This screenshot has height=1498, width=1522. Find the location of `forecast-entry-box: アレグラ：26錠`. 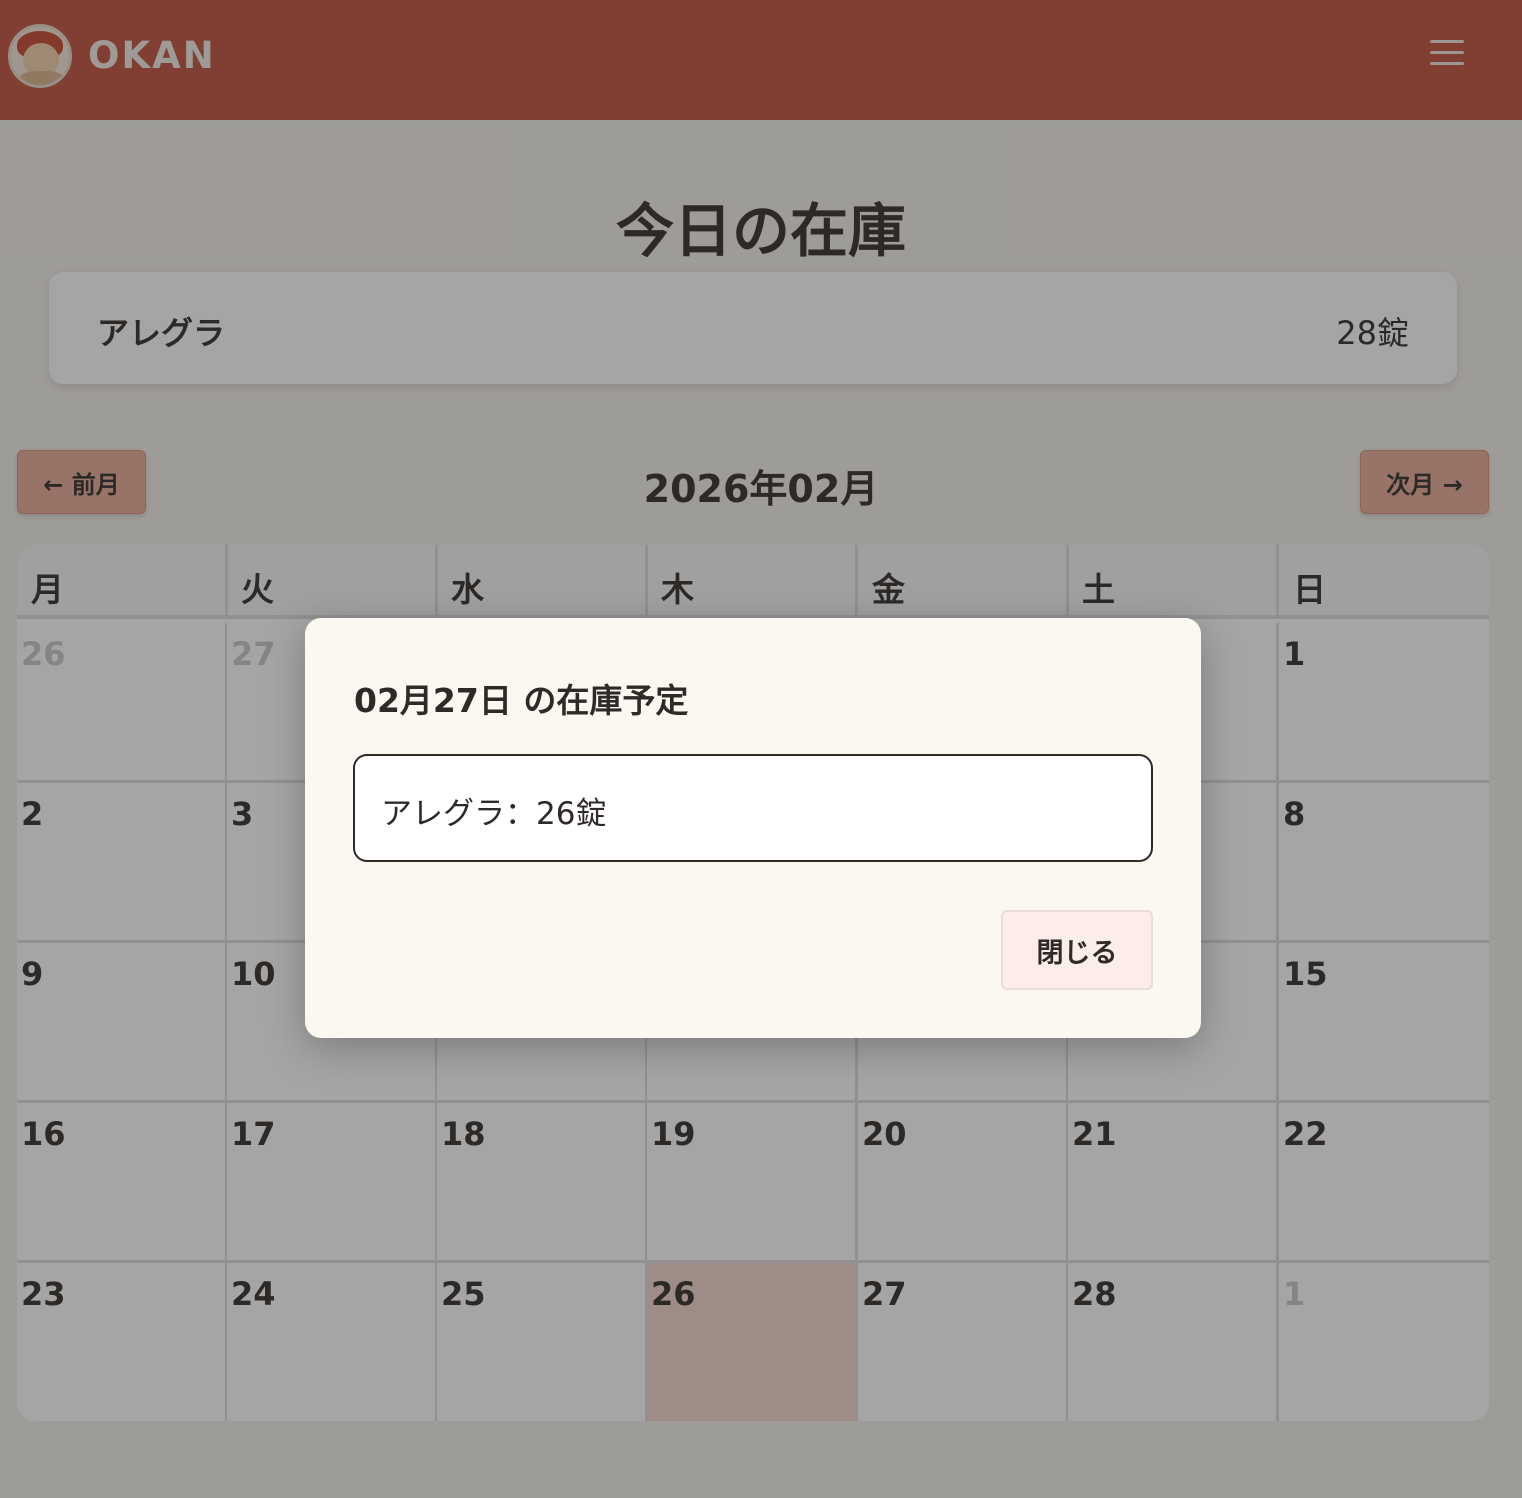

forecast-entry-box: アレグラ：26錠 is located at coordinates (753, 808).